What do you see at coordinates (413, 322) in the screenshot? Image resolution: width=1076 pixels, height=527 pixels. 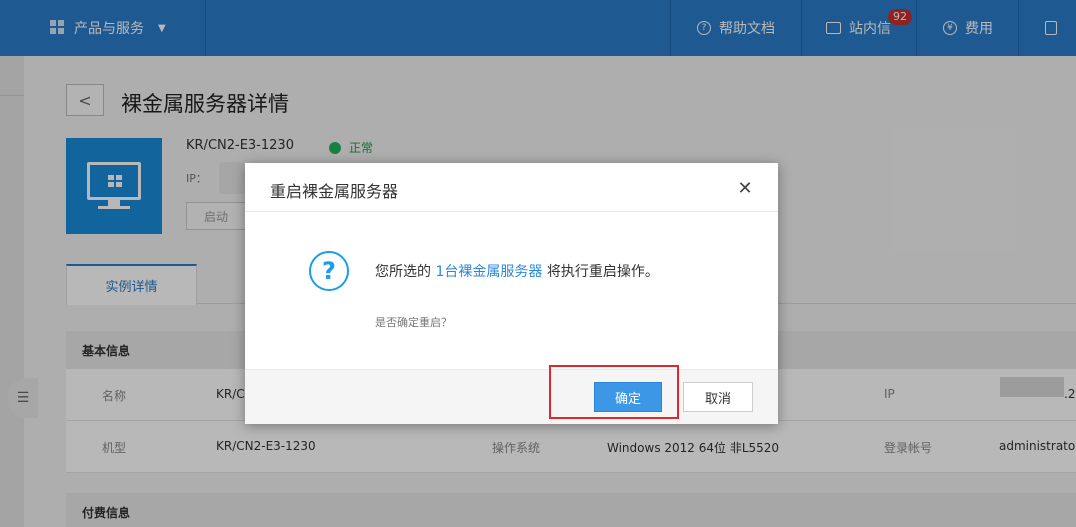 I see `dialog-subtext: 是否确定重启？` at bounding box center [413, 322].